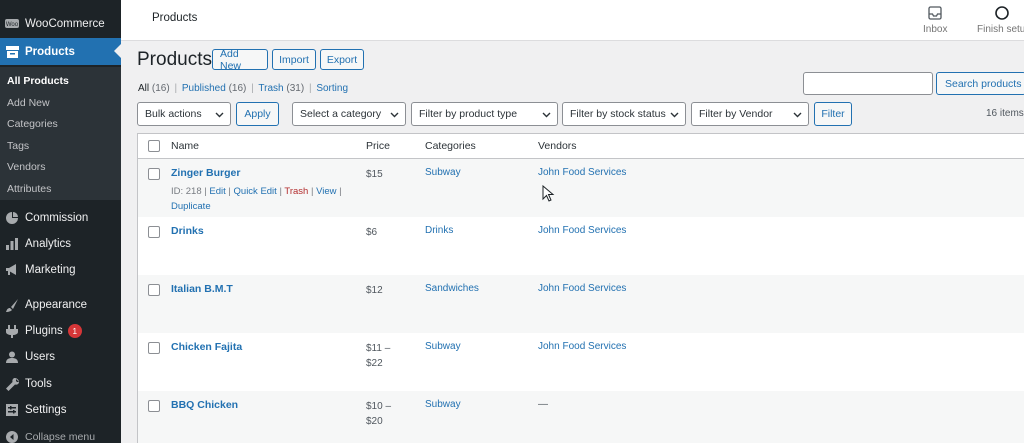 The width and height of the screenshot is (1024, 443). Describe the element at coordinates (185, 146) in the screenshot. I see `column-name: Name` at that location.